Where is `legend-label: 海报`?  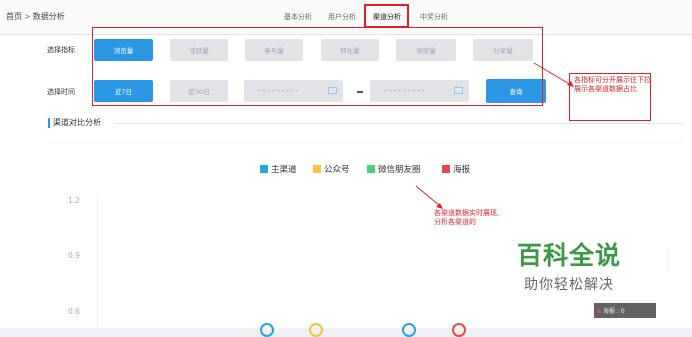
legend-label: 海报 is located at coordinates (462, 170).